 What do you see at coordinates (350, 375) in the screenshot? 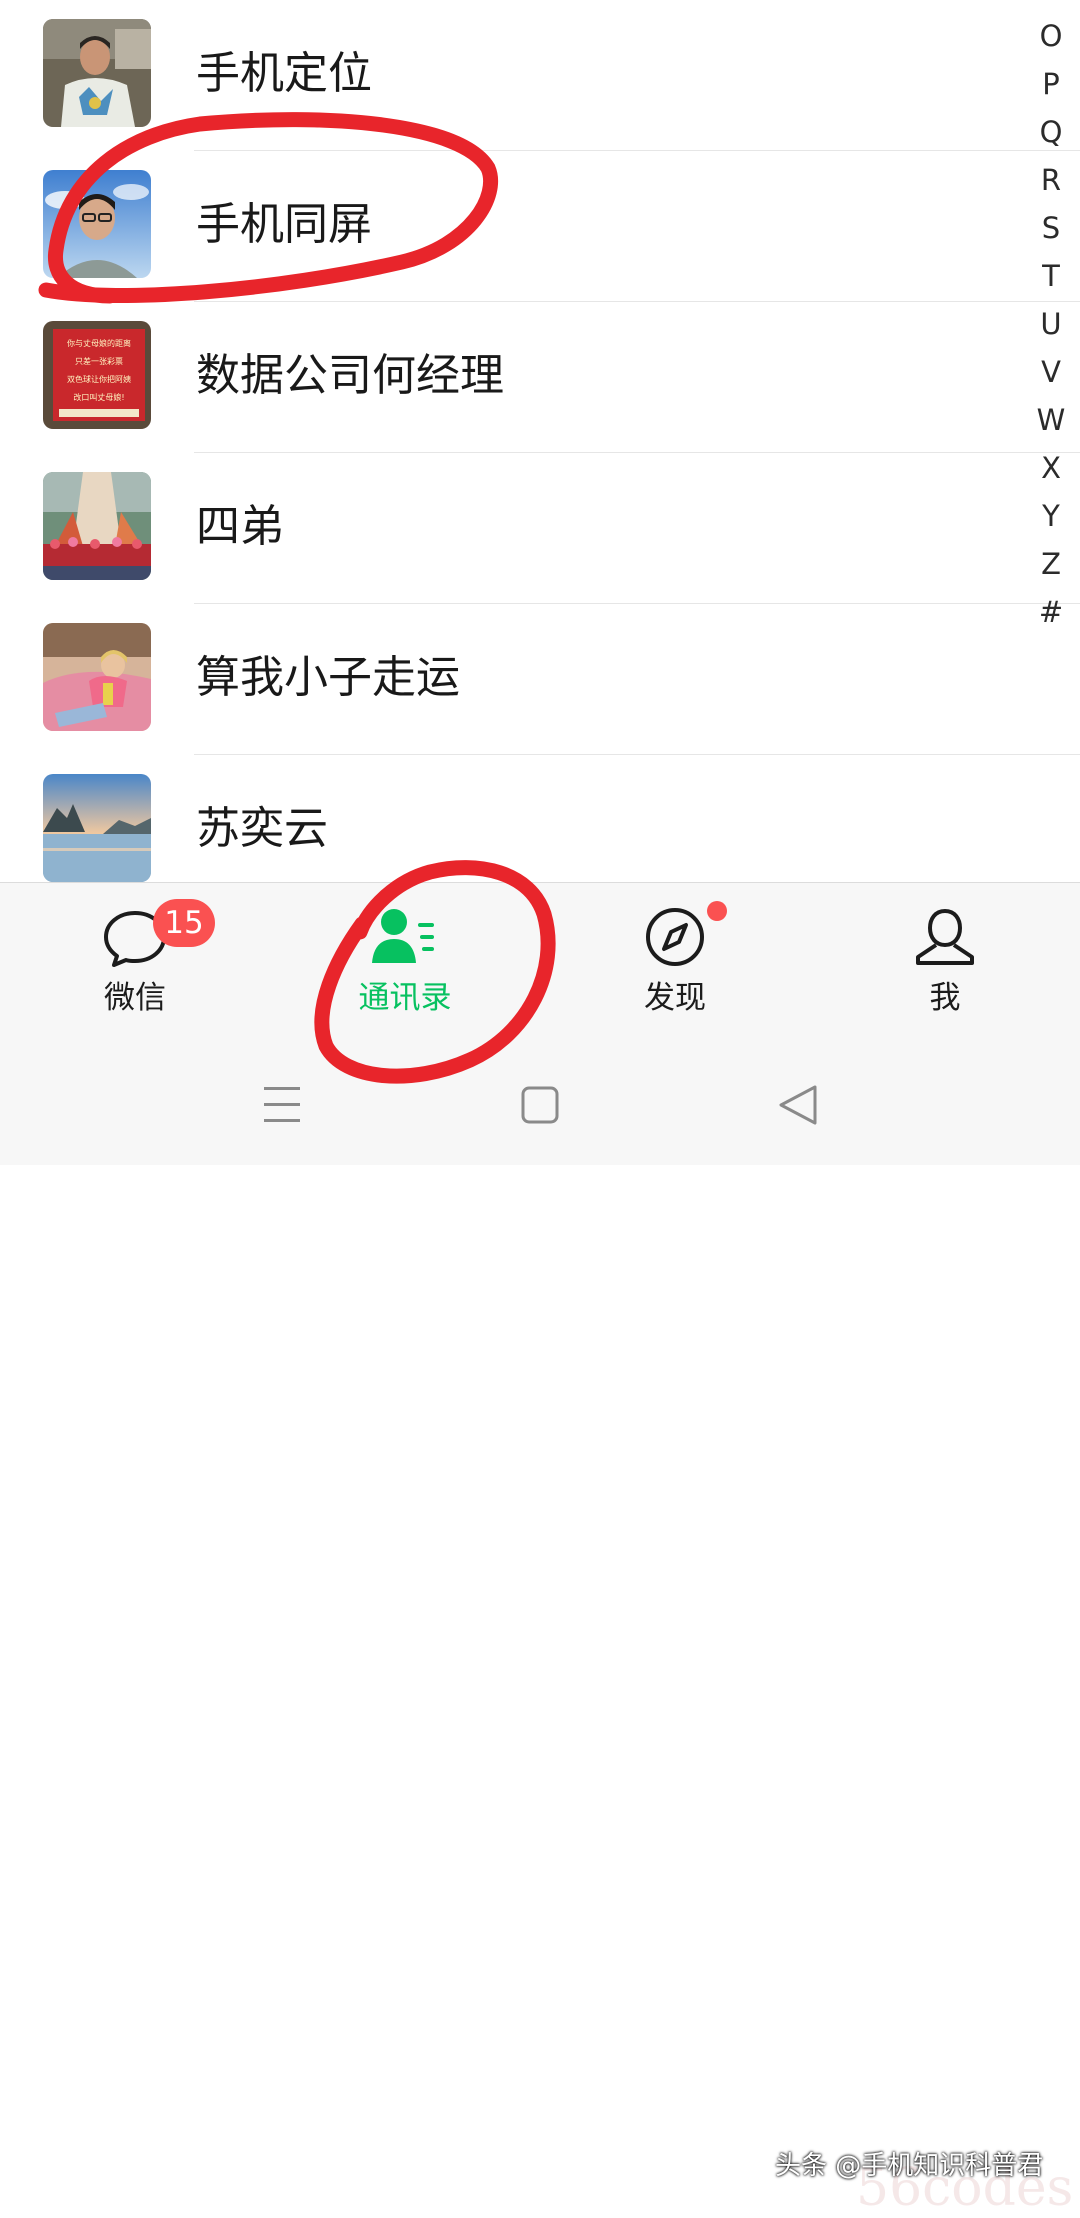
I see `contact-name: 数据公司何经理` at bounding box center [350, 375].